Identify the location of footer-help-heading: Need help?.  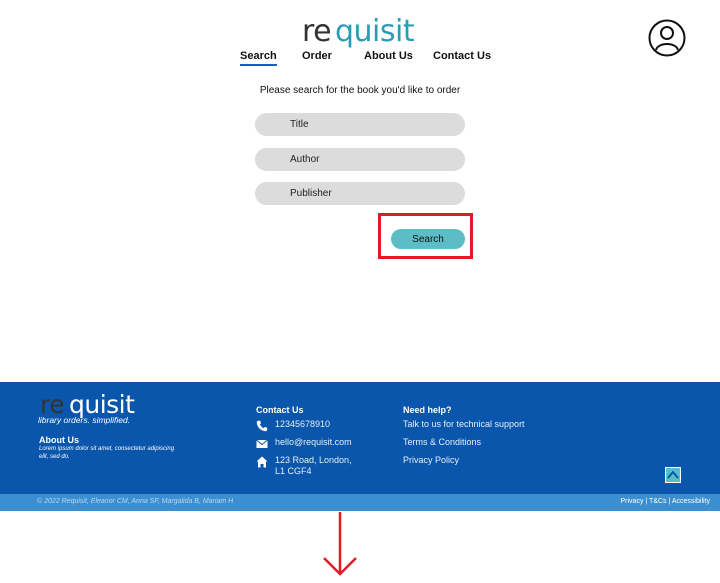
(427, 410).